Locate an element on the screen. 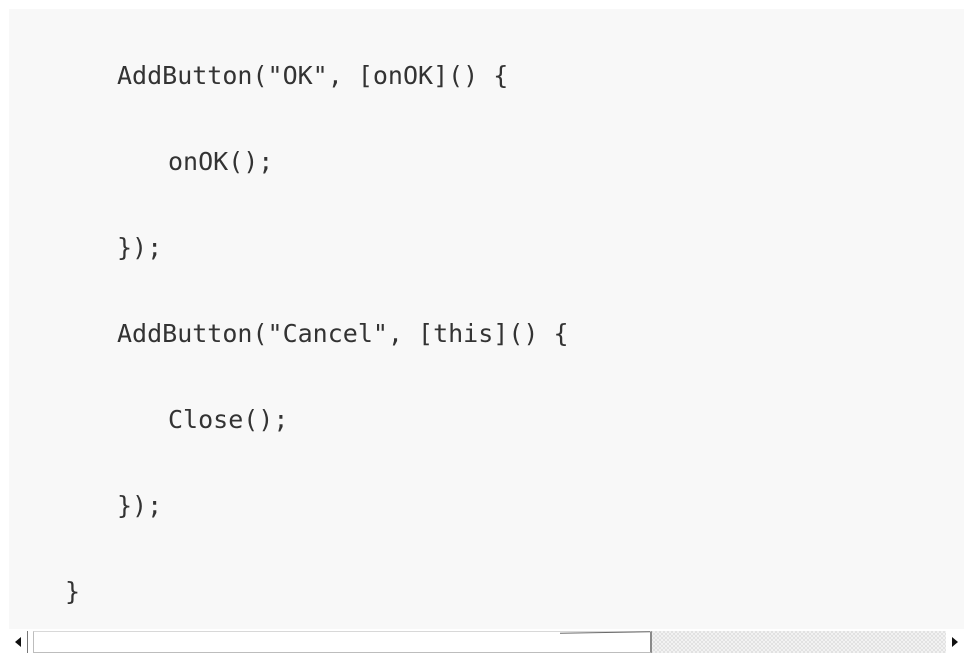  scroll-right-button is located at coordinates (955, 642).